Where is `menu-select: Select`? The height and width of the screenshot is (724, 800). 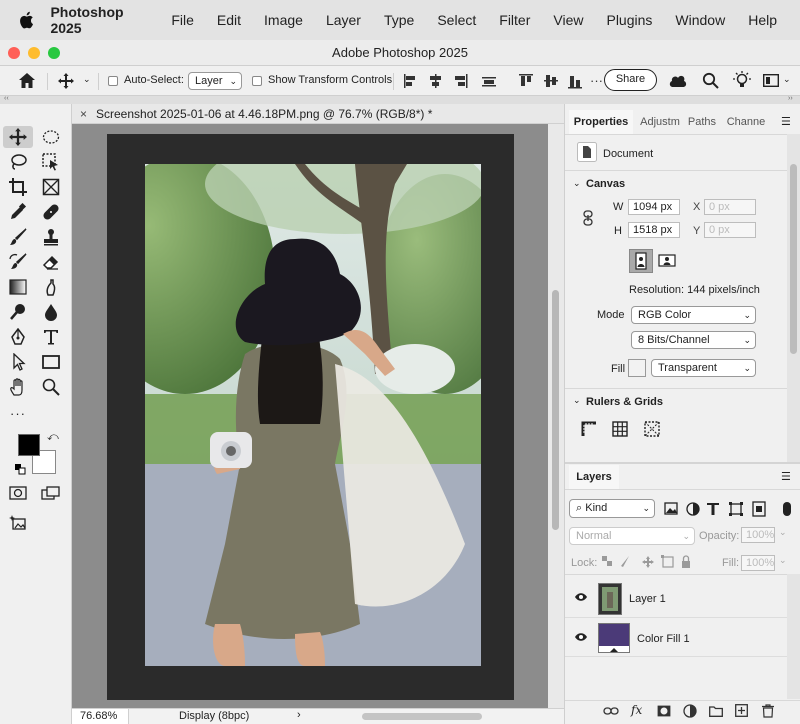 menu-select: Select is located at coordinates (456, 20).